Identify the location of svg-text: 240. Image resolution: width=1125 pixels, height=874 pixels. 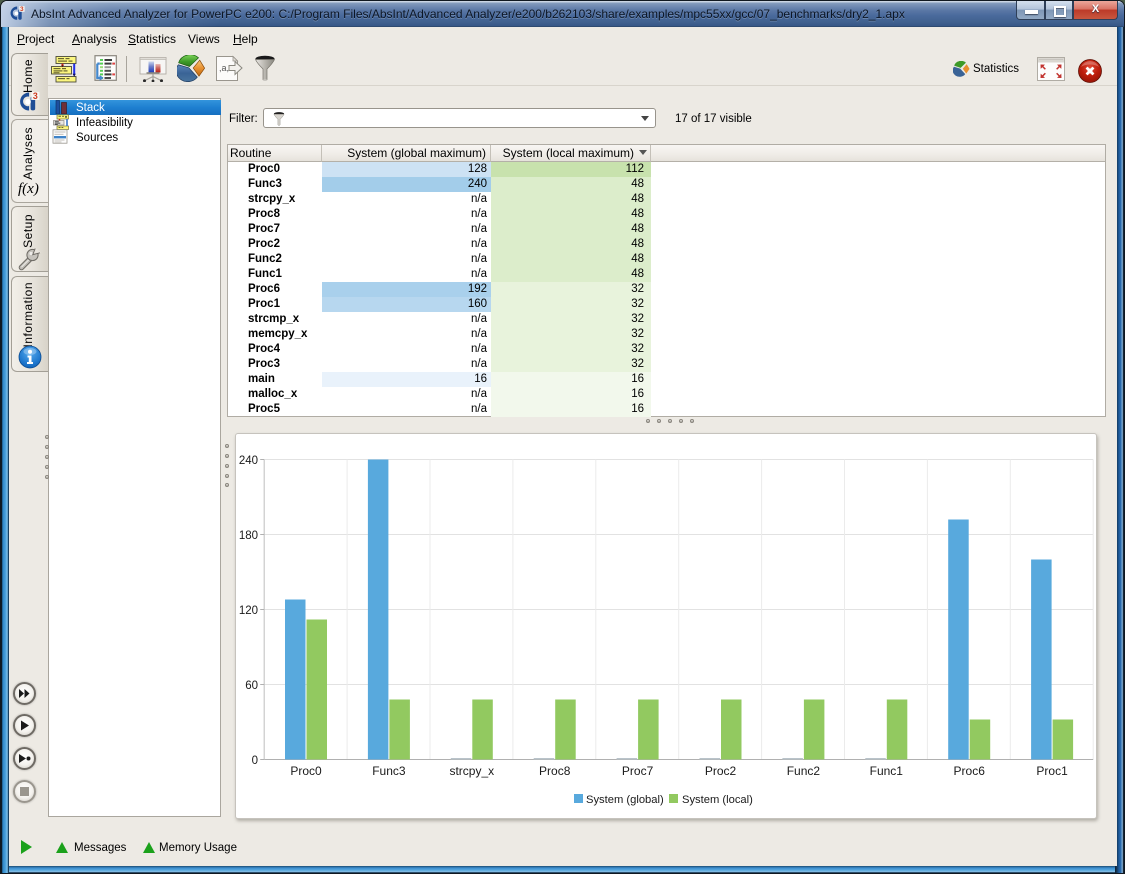
(248, 461).